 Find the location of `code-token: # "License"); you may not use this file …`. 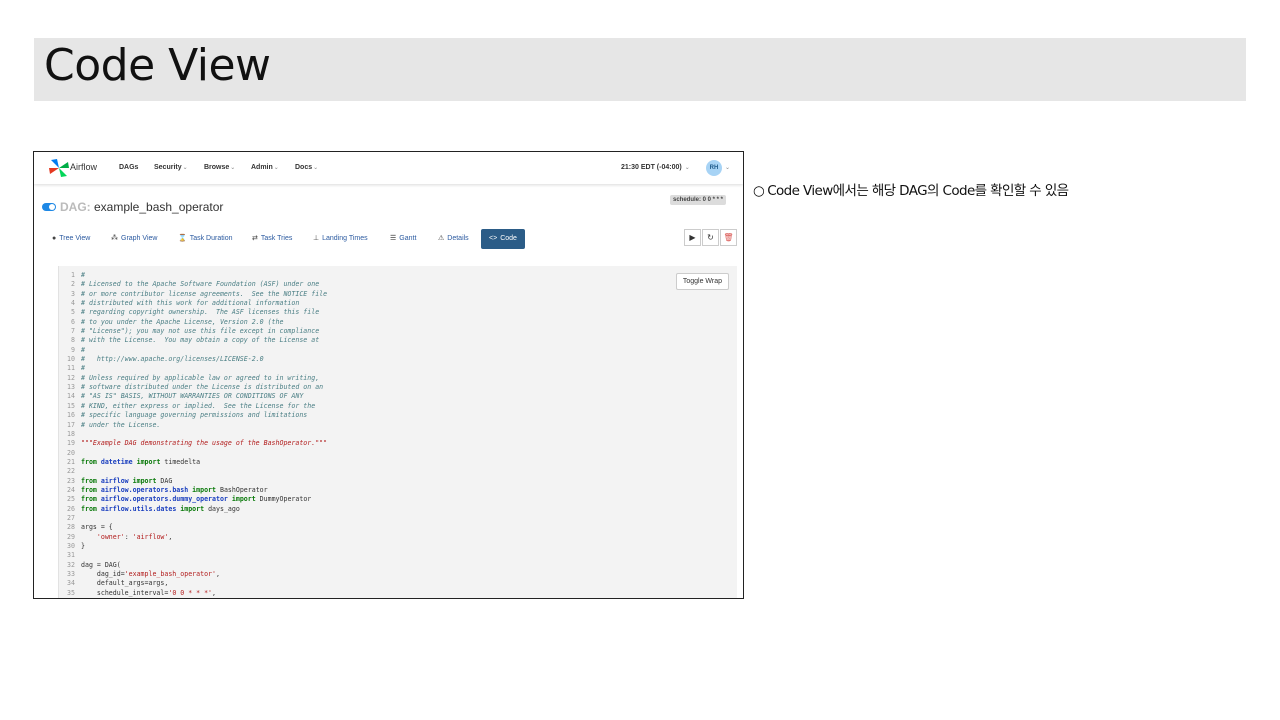

code-token: # "License"); you may not use this file … is located at coordinates (200, 331).